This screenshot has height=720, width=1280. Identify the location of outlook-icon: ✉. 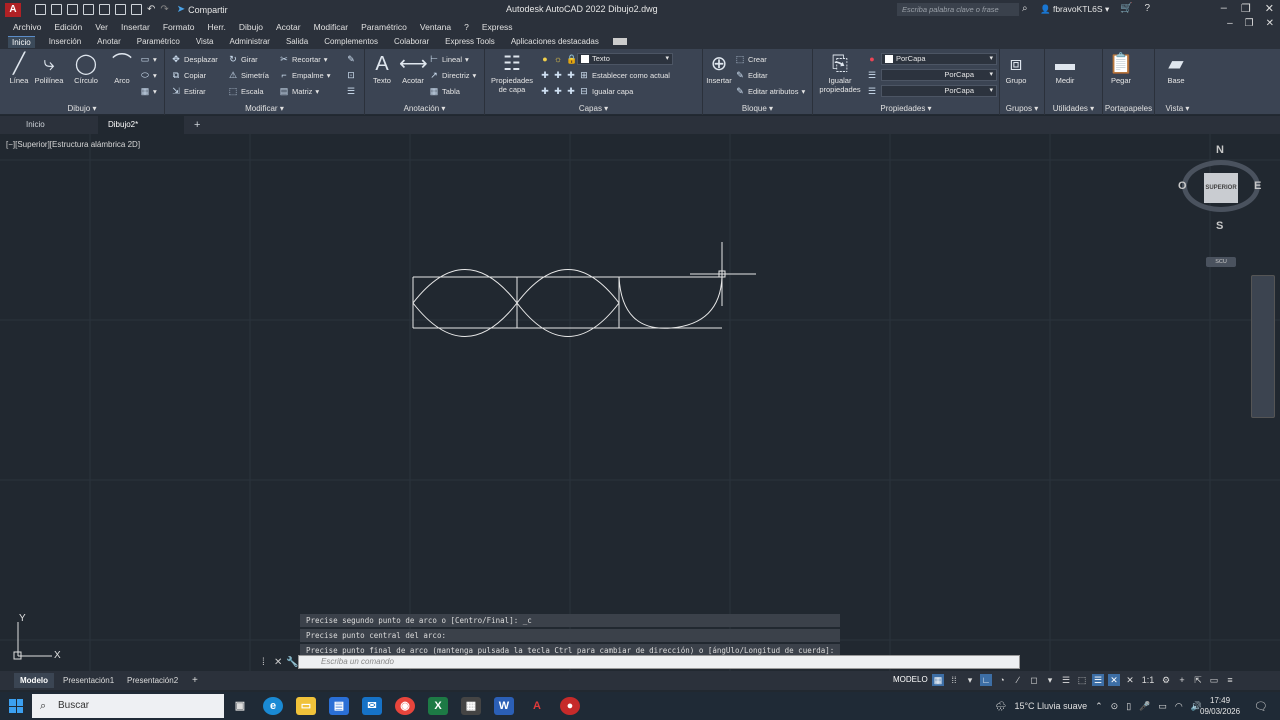
(372, 706).